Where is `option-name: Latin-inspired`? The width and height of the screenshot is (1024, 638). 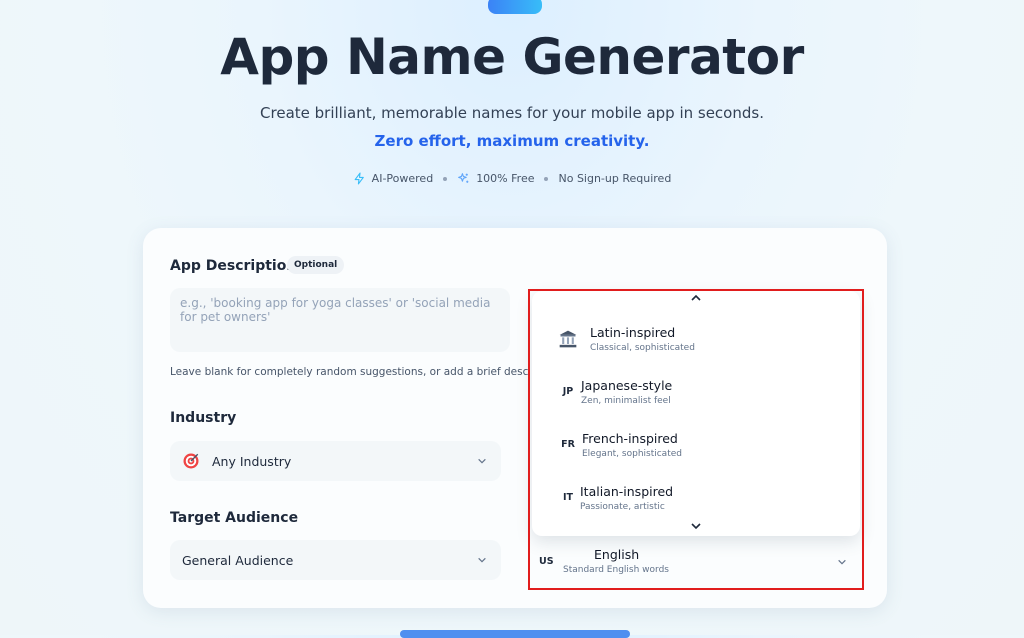 option-name: Latin-inspired is located at coordinates (633, 332).